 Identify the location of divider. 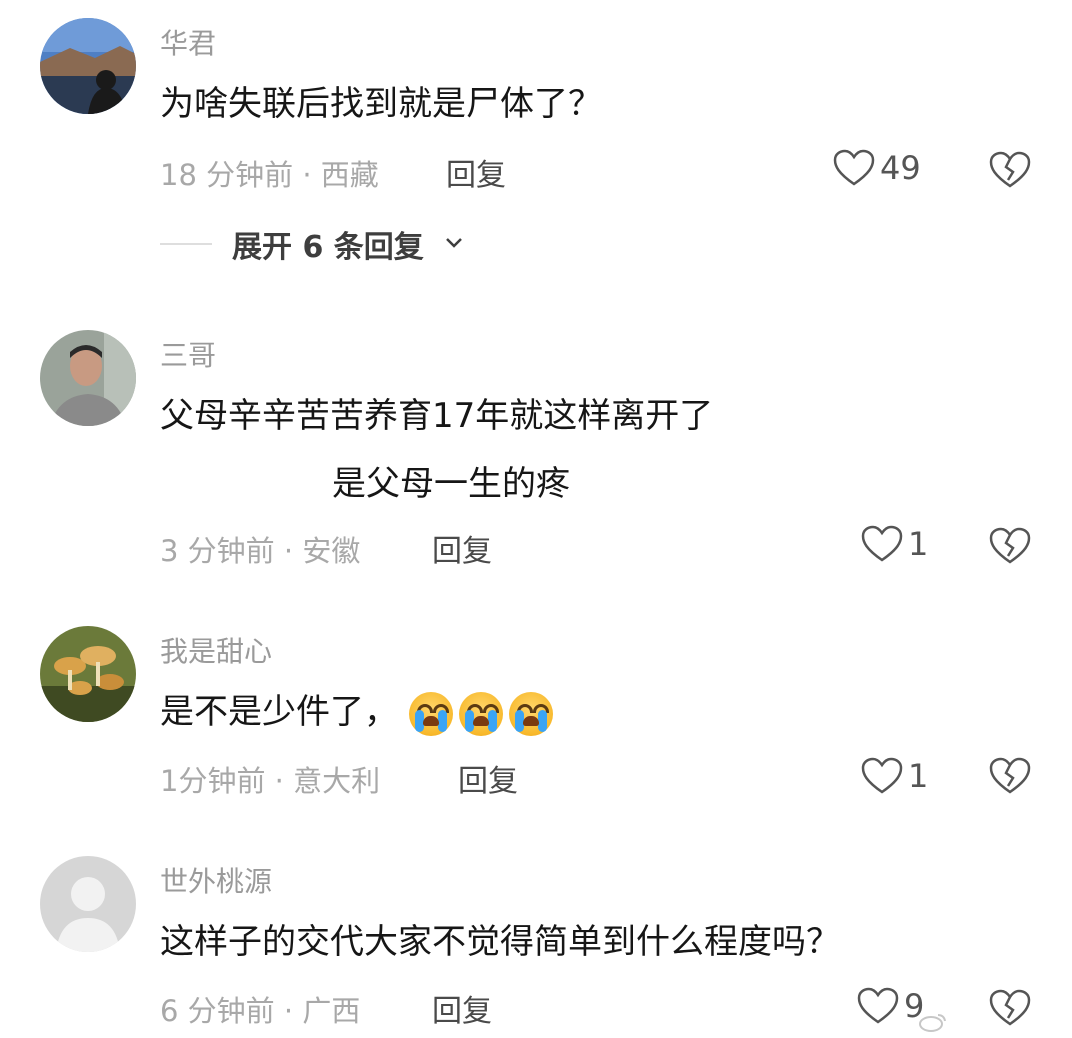
(186, 244).